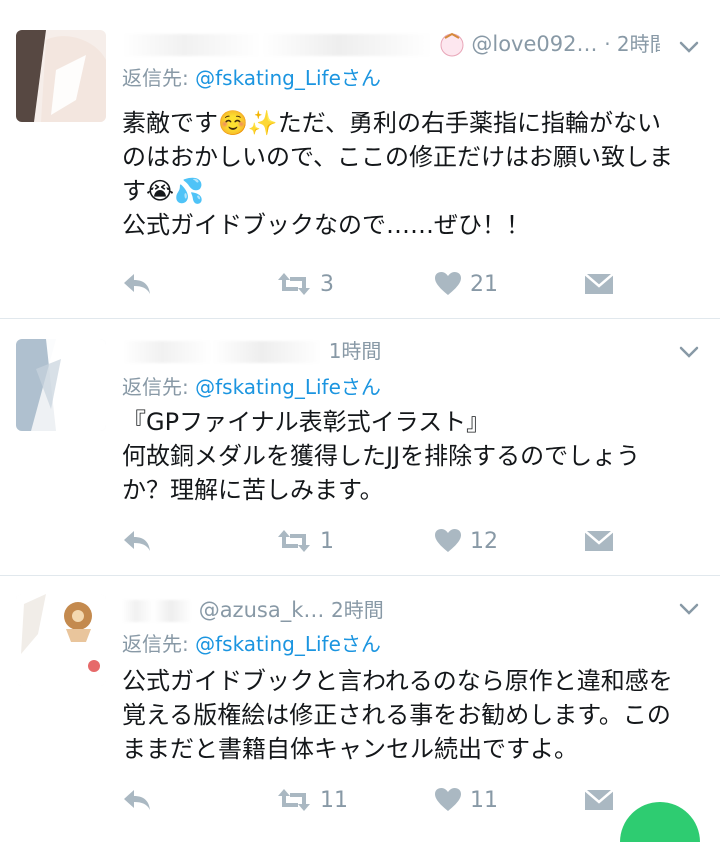 The image size is (720, 842). I want to click on tweet-text-line: ままだと書籍自体キャンセル続出ですよ。, so click(350, 749).